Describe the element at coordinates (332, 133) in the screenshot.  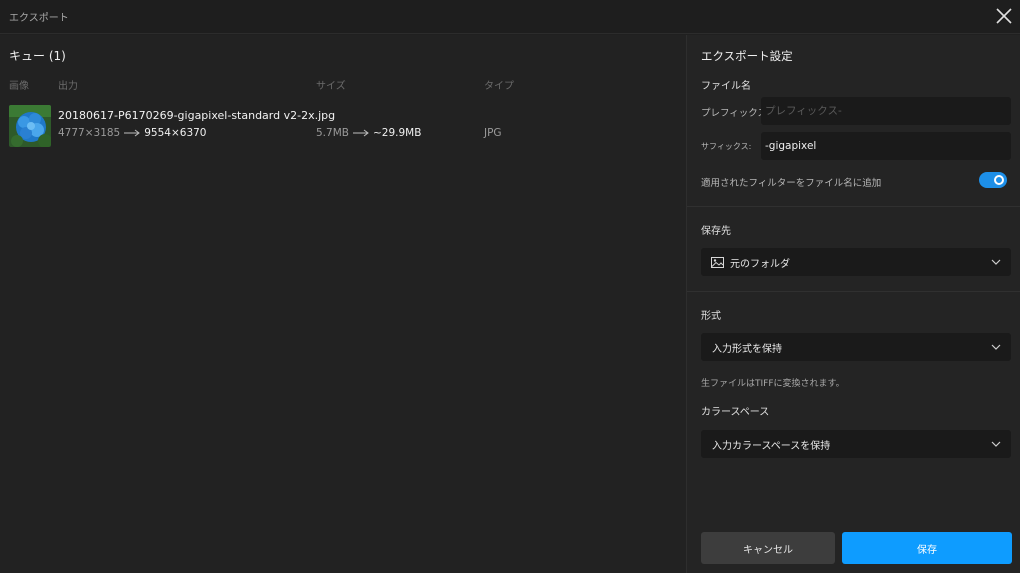
I see `input-size: 5.7MB` at that location.